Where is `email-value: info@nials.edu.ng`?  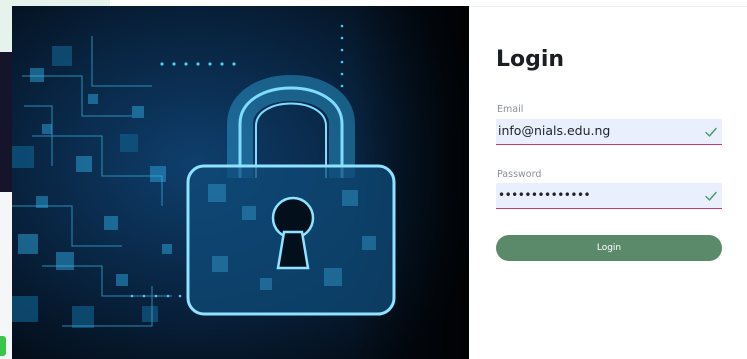
email-value: info@nials.edu.ng is located at coordinates (554, 130).